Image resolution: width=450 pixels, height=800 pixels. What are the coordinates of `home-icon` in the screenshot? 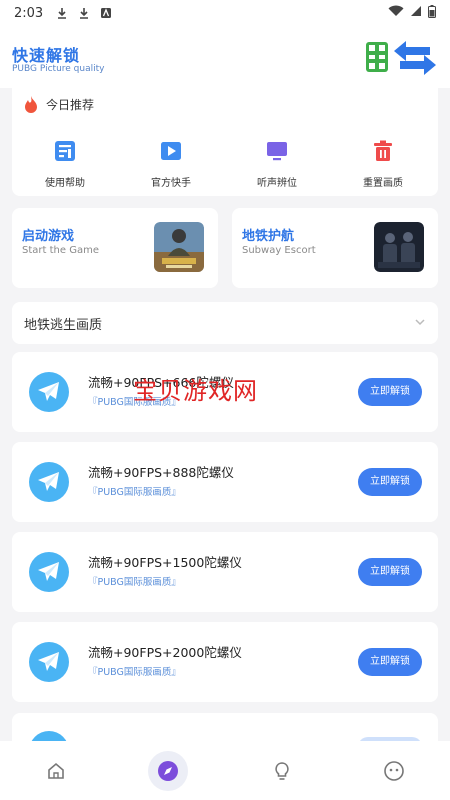 It's located at (56, 770).